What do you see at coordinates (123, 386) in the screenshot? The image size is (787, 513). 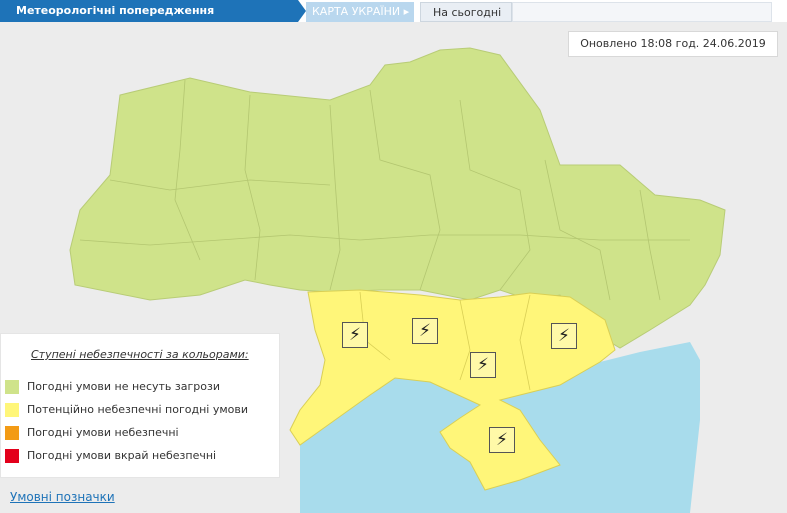 I see `legend-label: Погодні умови не несуть загрози` at bounding box center [123, 386].